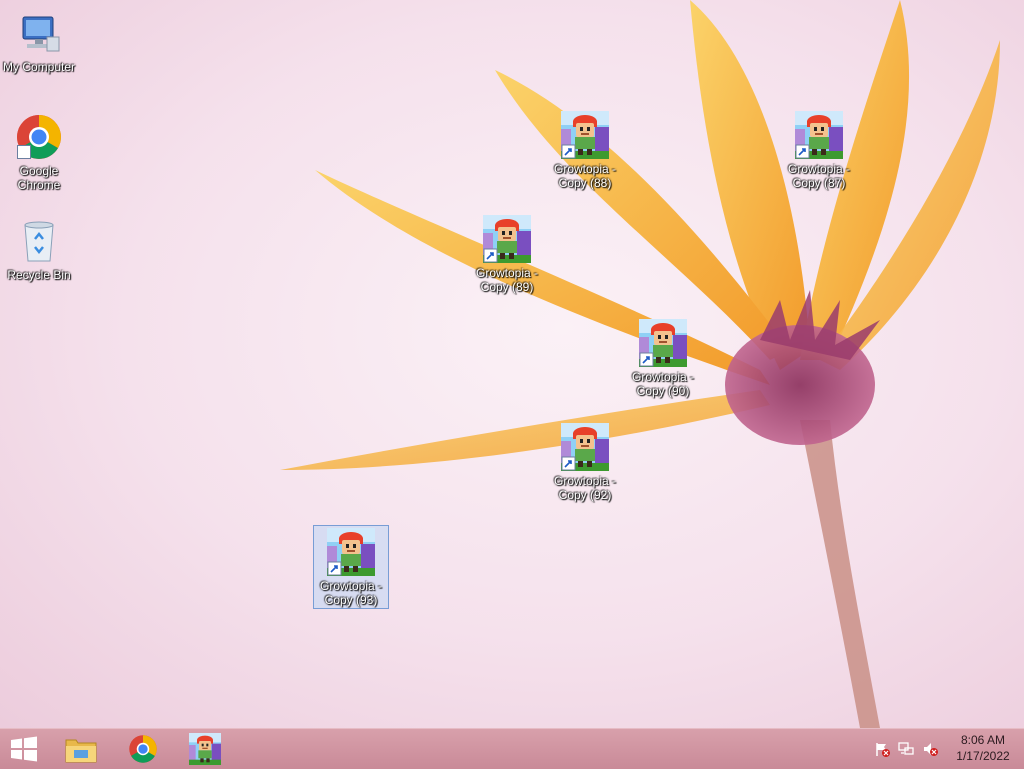  I want to click on desktop-icon-growtopia-90: Growtopia - Copy (90), so click(663, 358).